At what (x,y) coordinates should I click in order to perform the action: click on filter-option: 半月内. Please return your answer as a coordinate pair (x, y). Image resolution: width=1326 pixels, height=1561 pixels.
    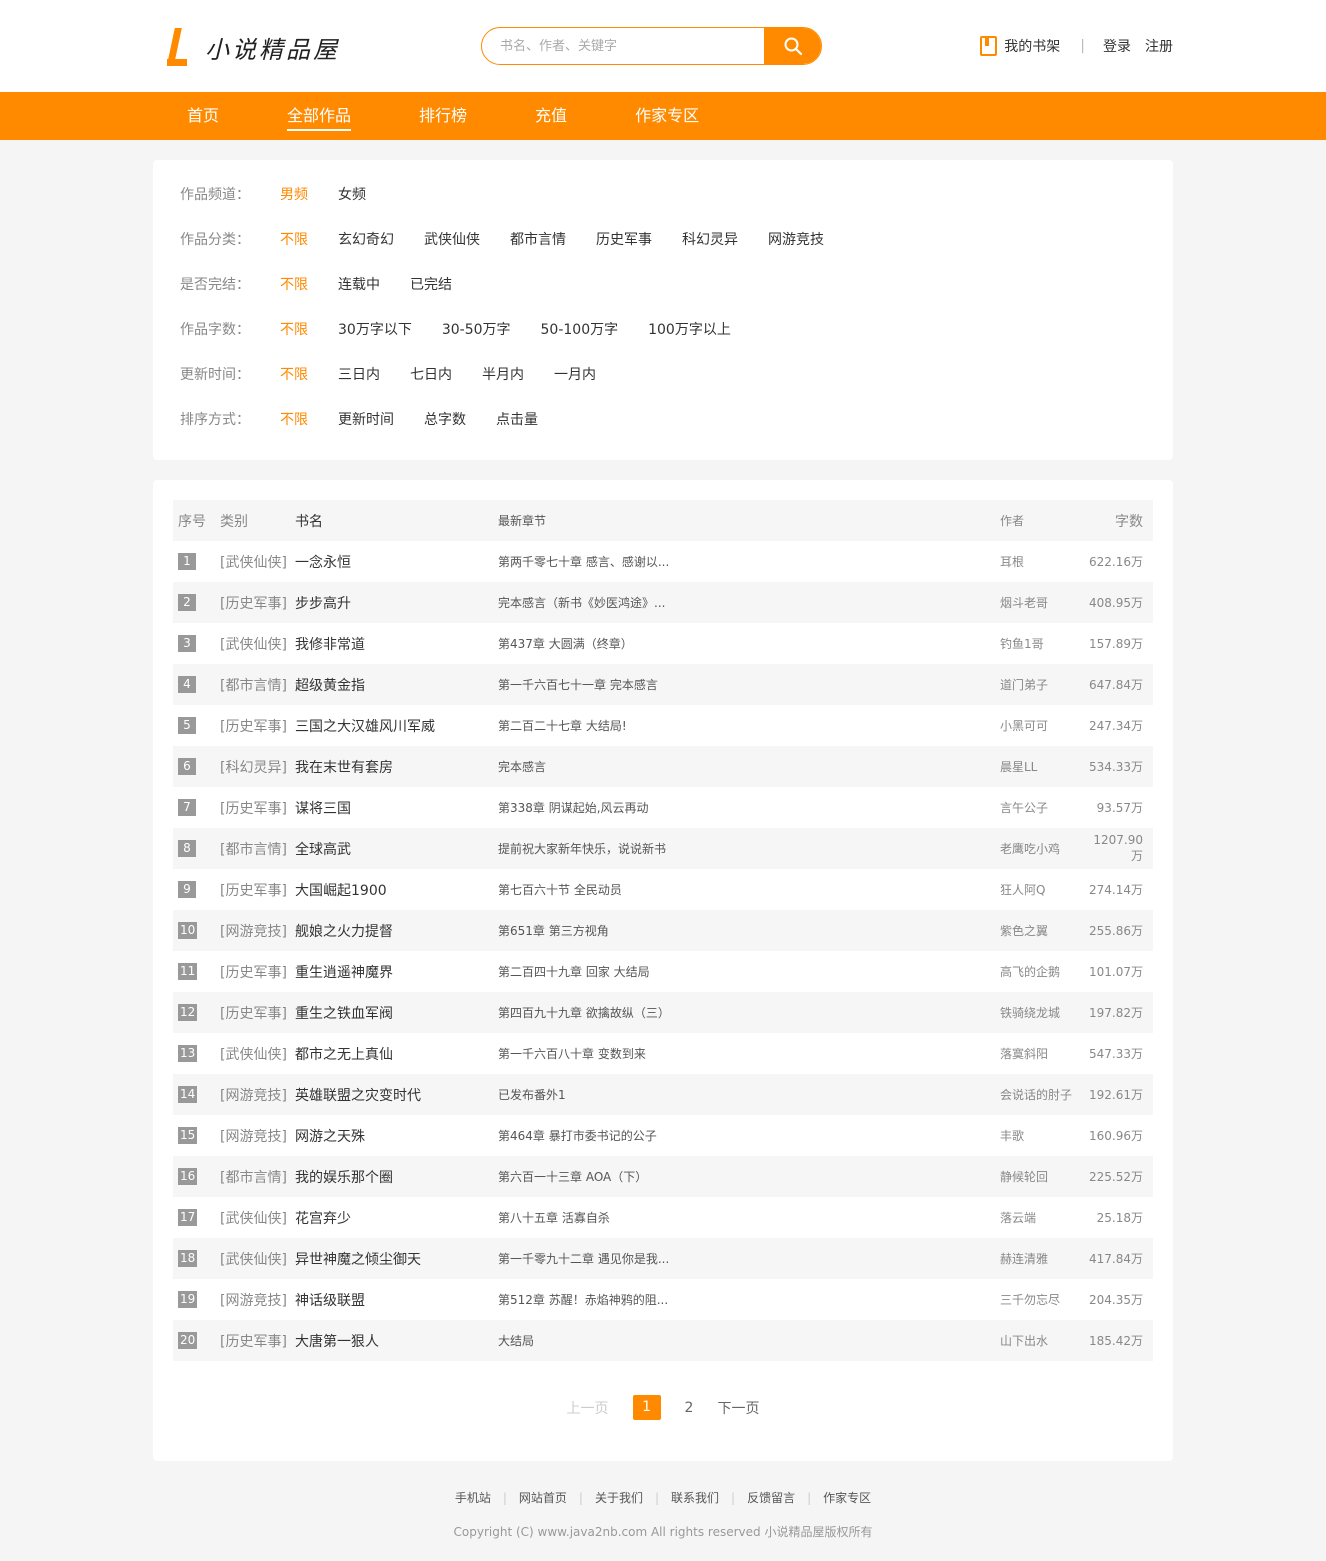
    Looking at the image, I should click on (503, 374).